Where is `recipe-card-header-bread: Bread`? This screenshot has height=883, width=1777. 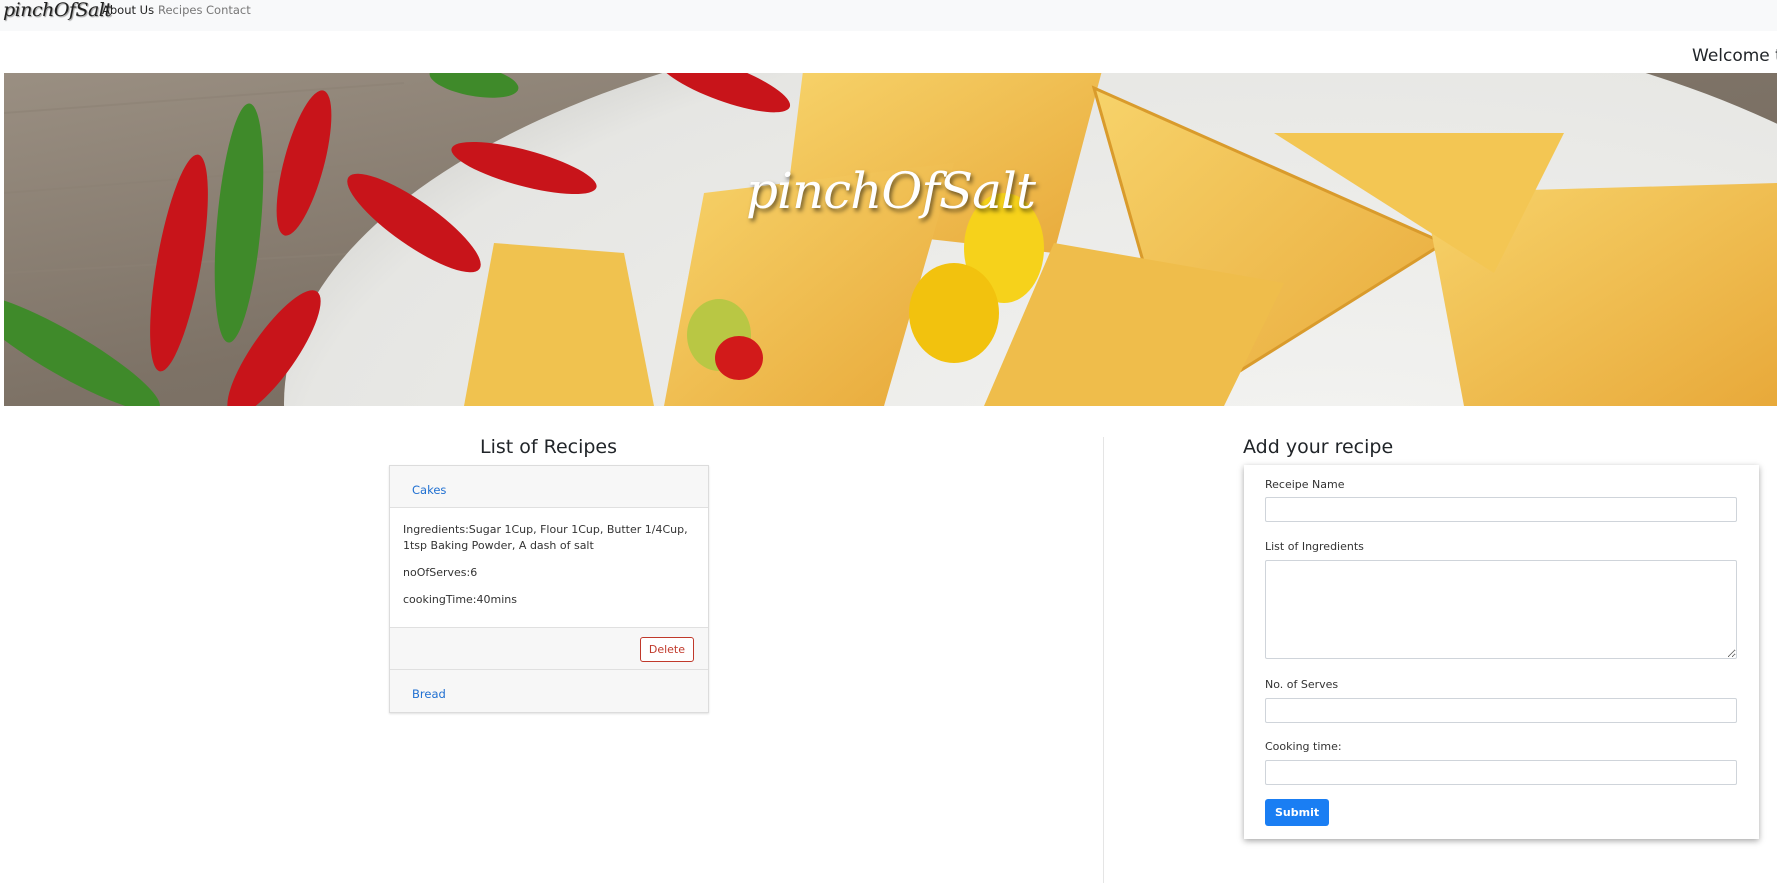
recipe-card-header-bread: Bread is located at coordinates (549, 691).